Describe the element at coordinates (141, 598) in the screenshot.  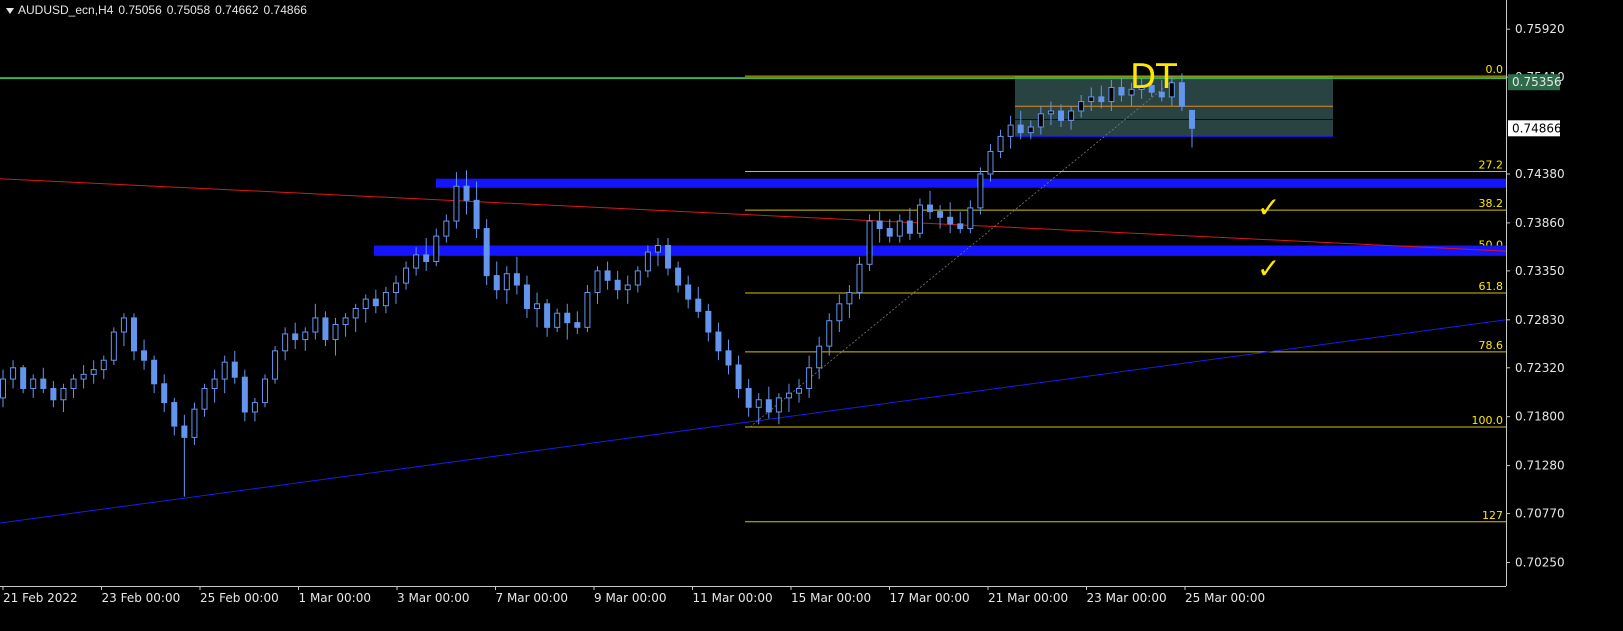
I see `time-tick-label: 23 Feb 00:00` at that location.